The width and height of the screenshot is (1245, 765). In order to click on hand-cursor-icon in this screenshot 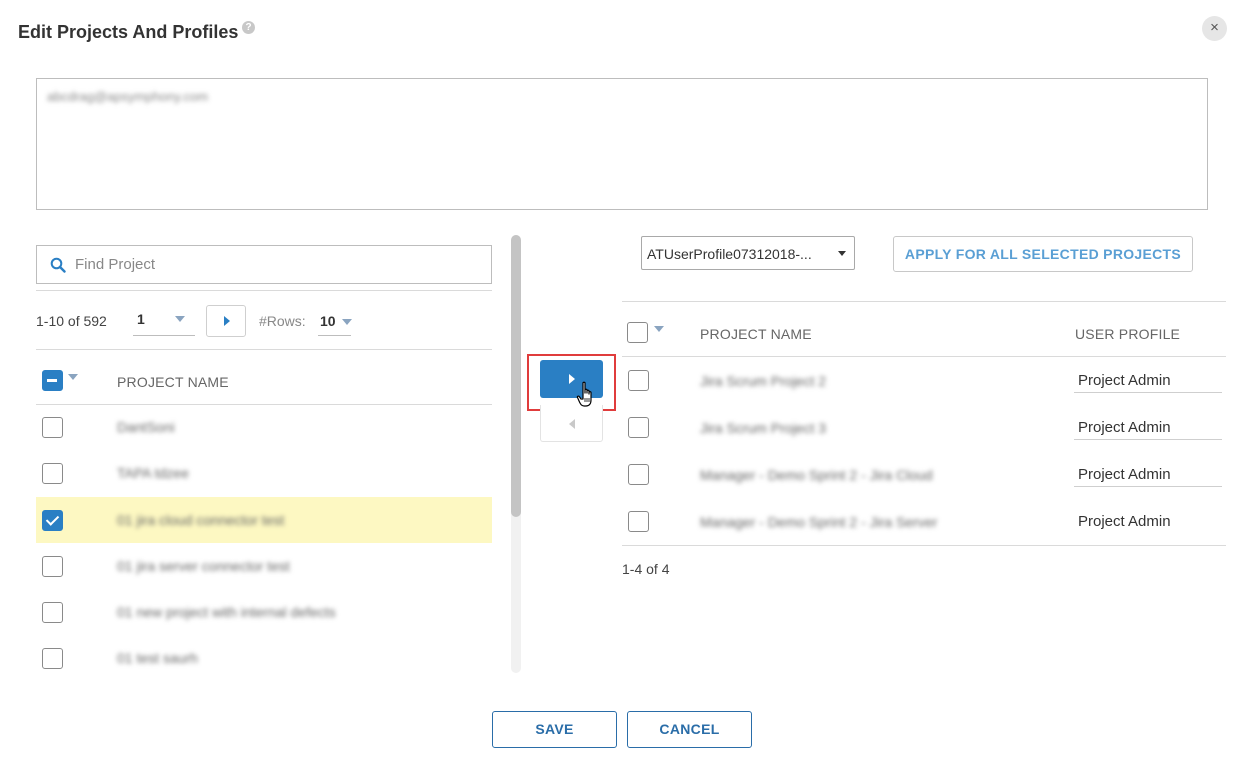, I will do `click(584, 394)`.